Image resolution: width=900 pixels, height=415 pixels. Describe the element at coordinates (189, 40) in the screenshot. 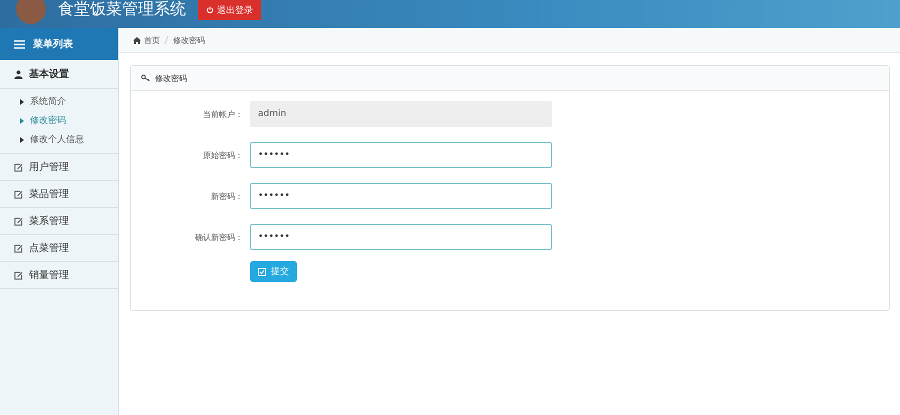

I see `breadcrumb-current: 修改密码` at that location.